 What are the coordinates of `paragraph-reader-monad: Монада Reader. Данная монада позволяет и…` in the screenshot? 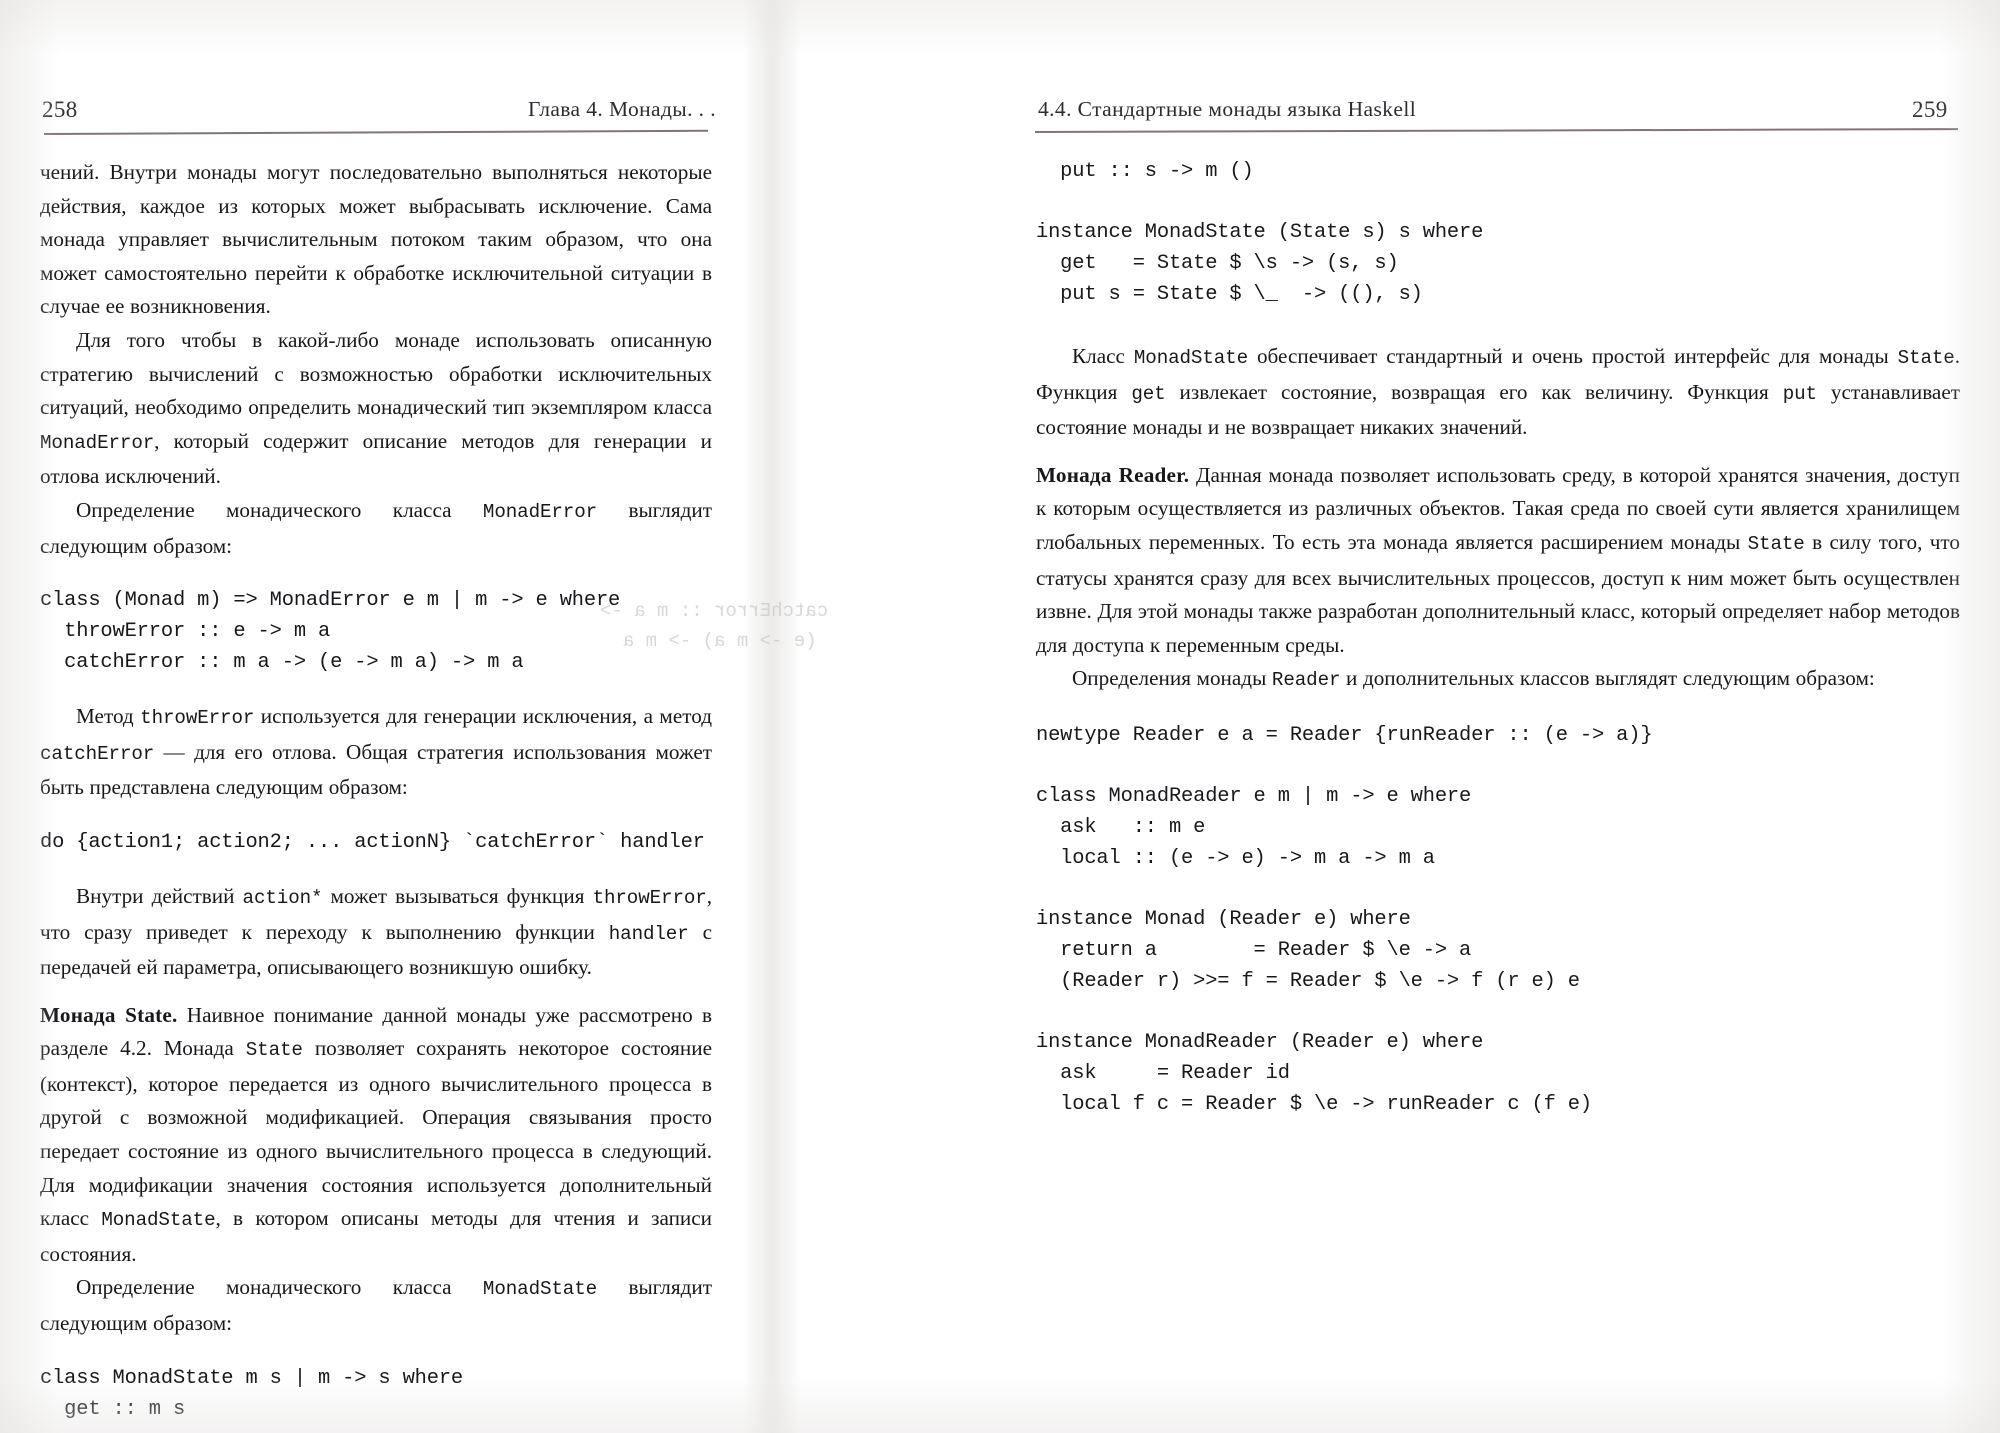 It's located at (1498, 559).